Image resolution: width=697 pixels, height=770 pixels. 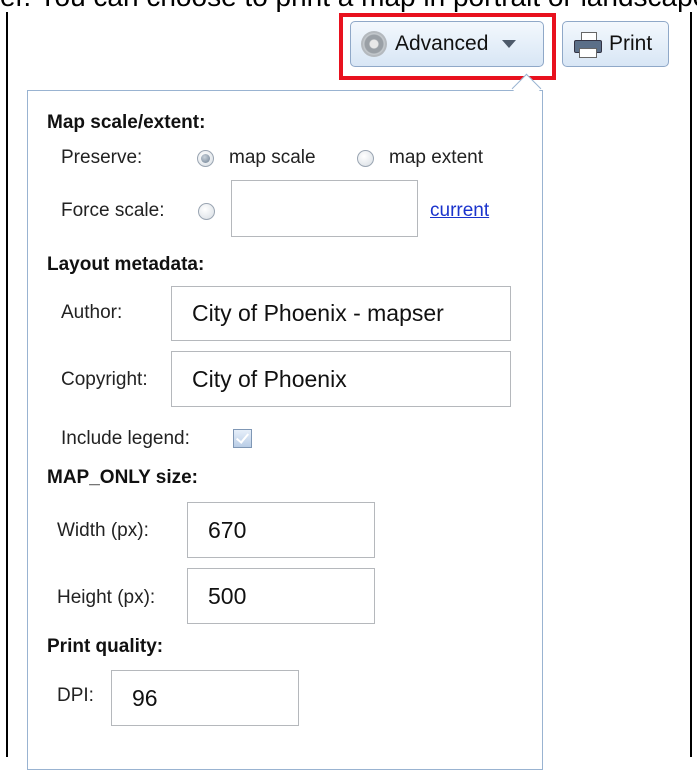 I want to click on force-scale-input, so click(x=324, y=208).